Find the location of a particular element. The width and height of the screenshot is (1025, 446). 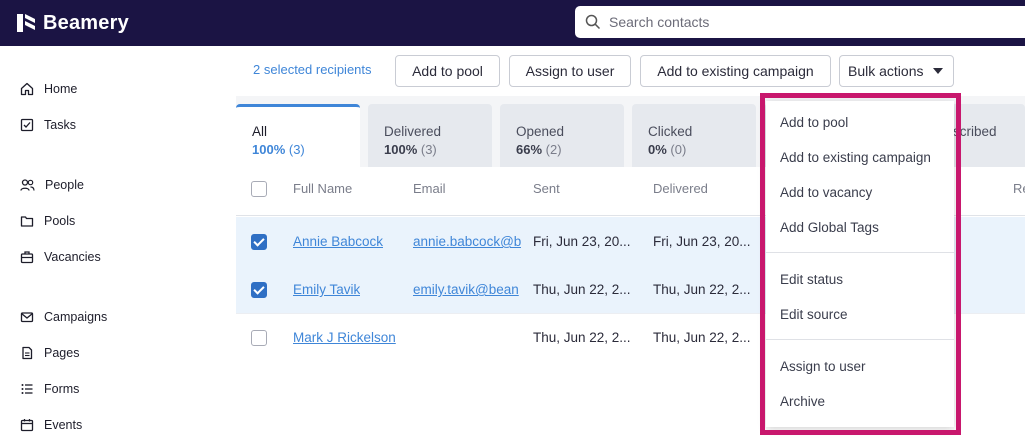

people-icon is located at coordinates (27, 185).